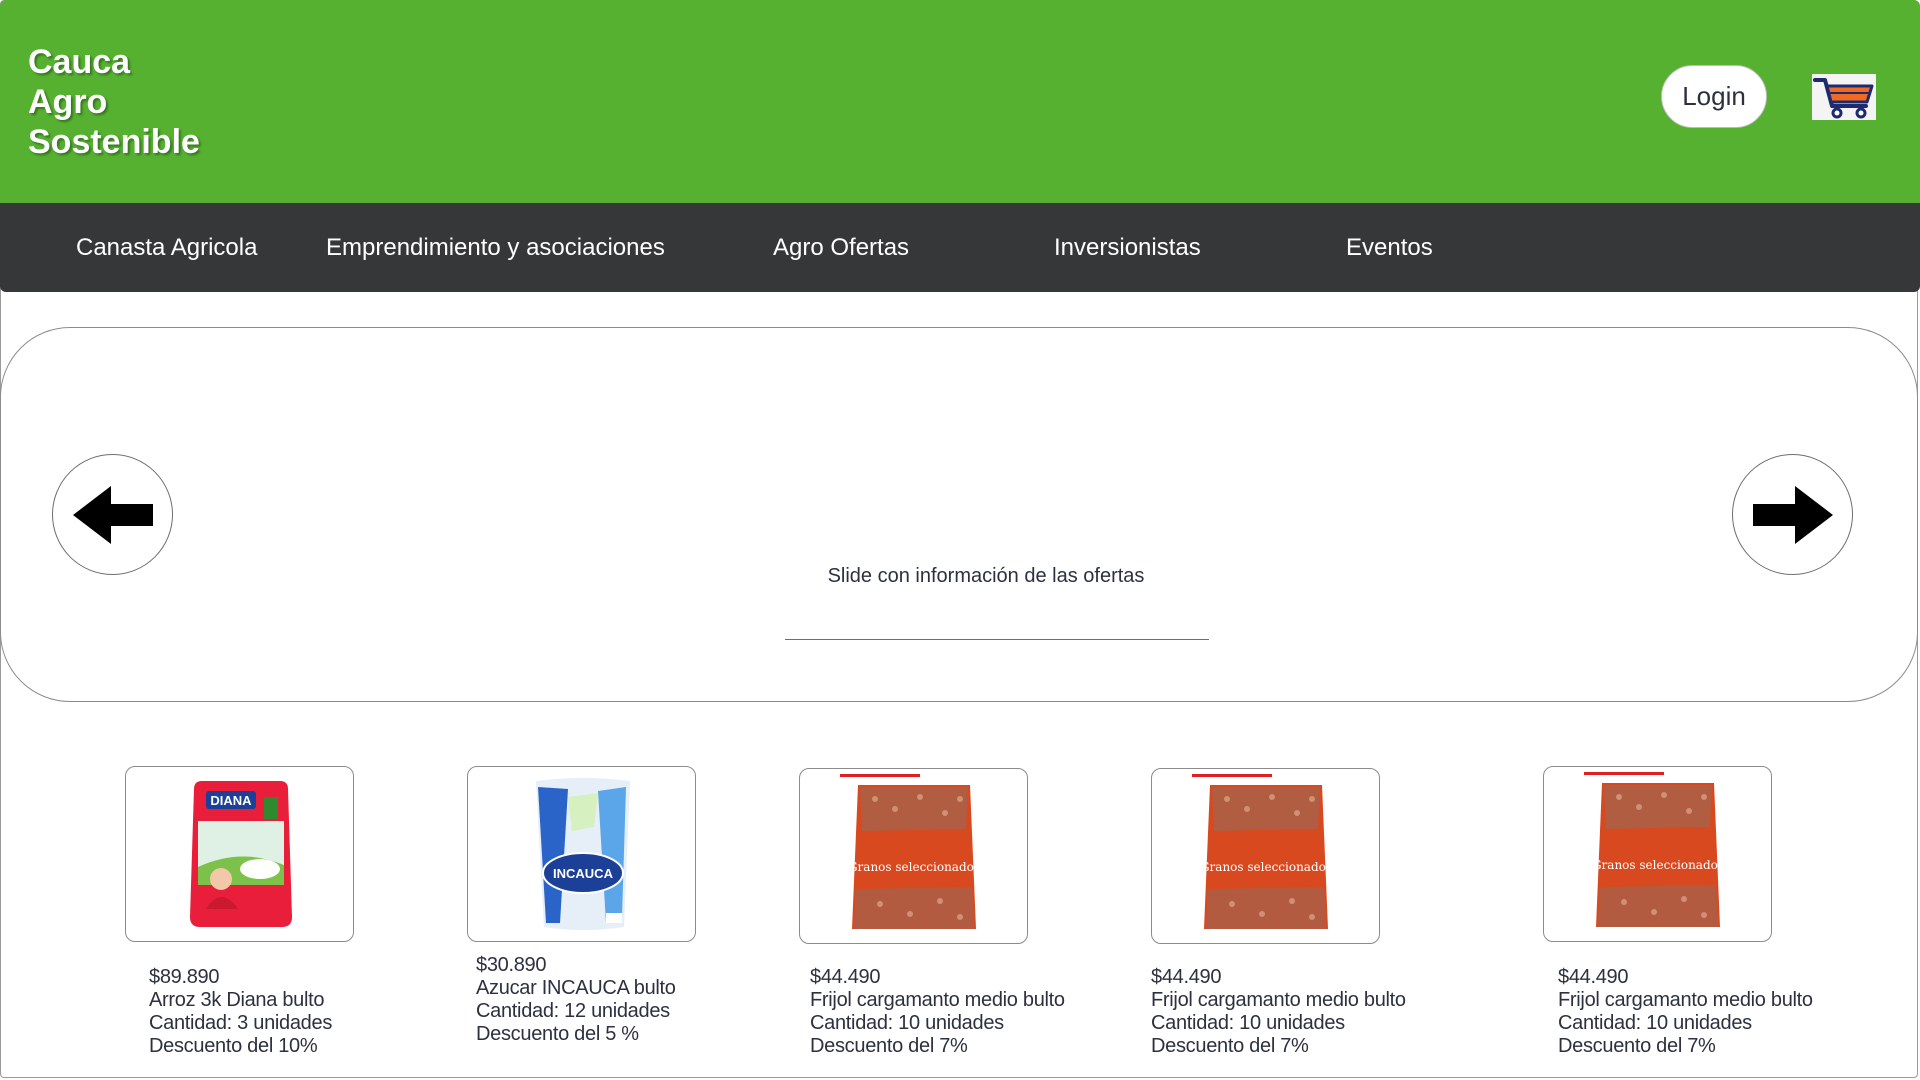 Image resolution: width=1920 pixels, height=1080 pixels. Describe the element at coordinates (1389, 247) in the screenshot. I see `nav-item-eventos: Eventos` at that location.